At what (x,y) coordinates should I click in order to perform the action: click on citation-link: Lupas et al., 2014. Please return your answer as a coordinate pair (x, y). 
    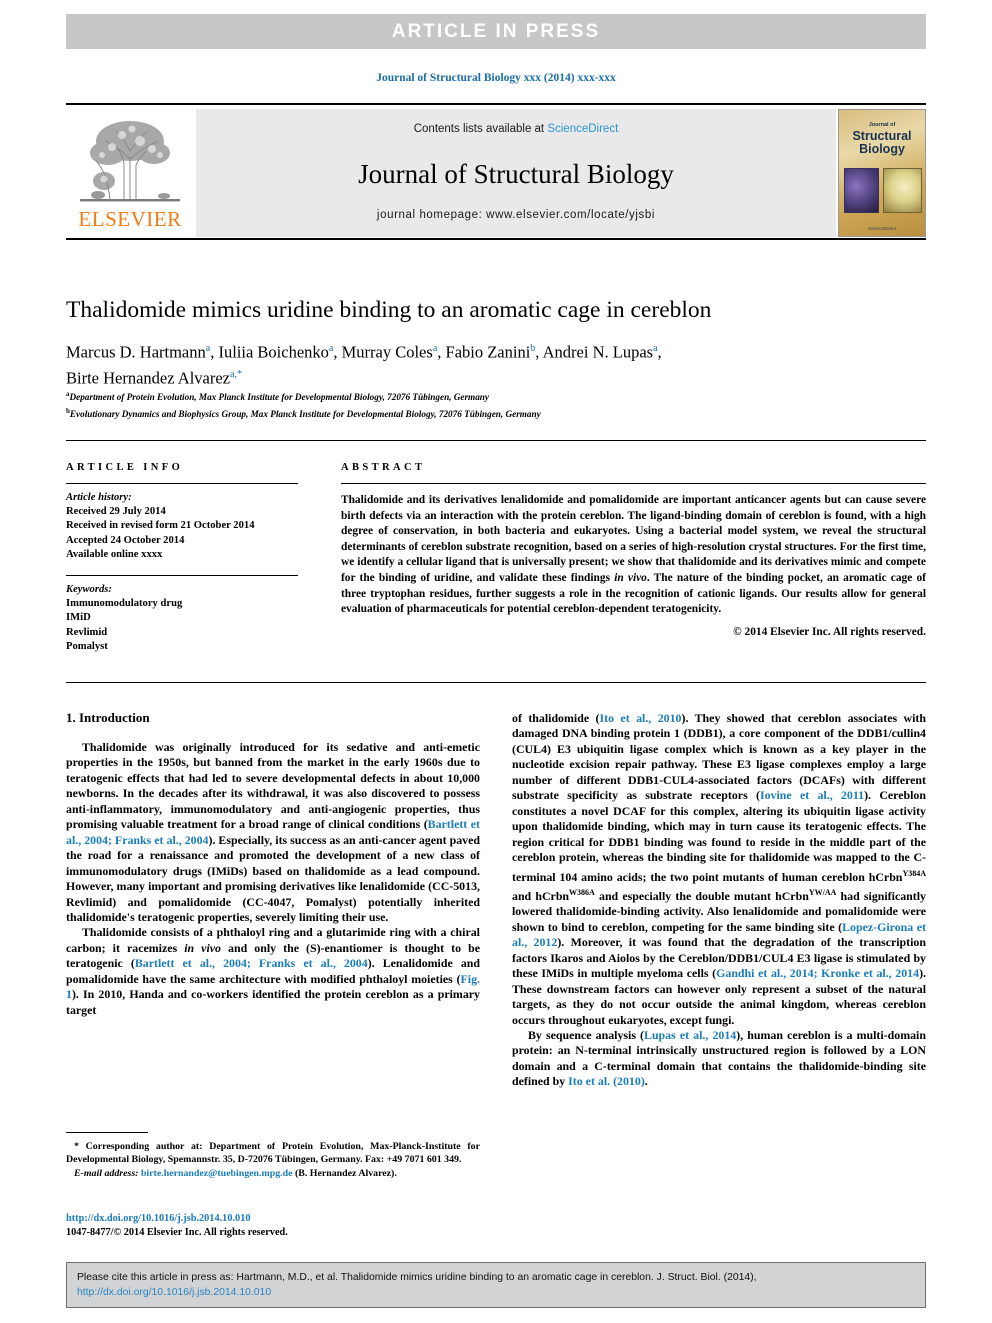
    Looking at the image, I should click on (690, 1035).